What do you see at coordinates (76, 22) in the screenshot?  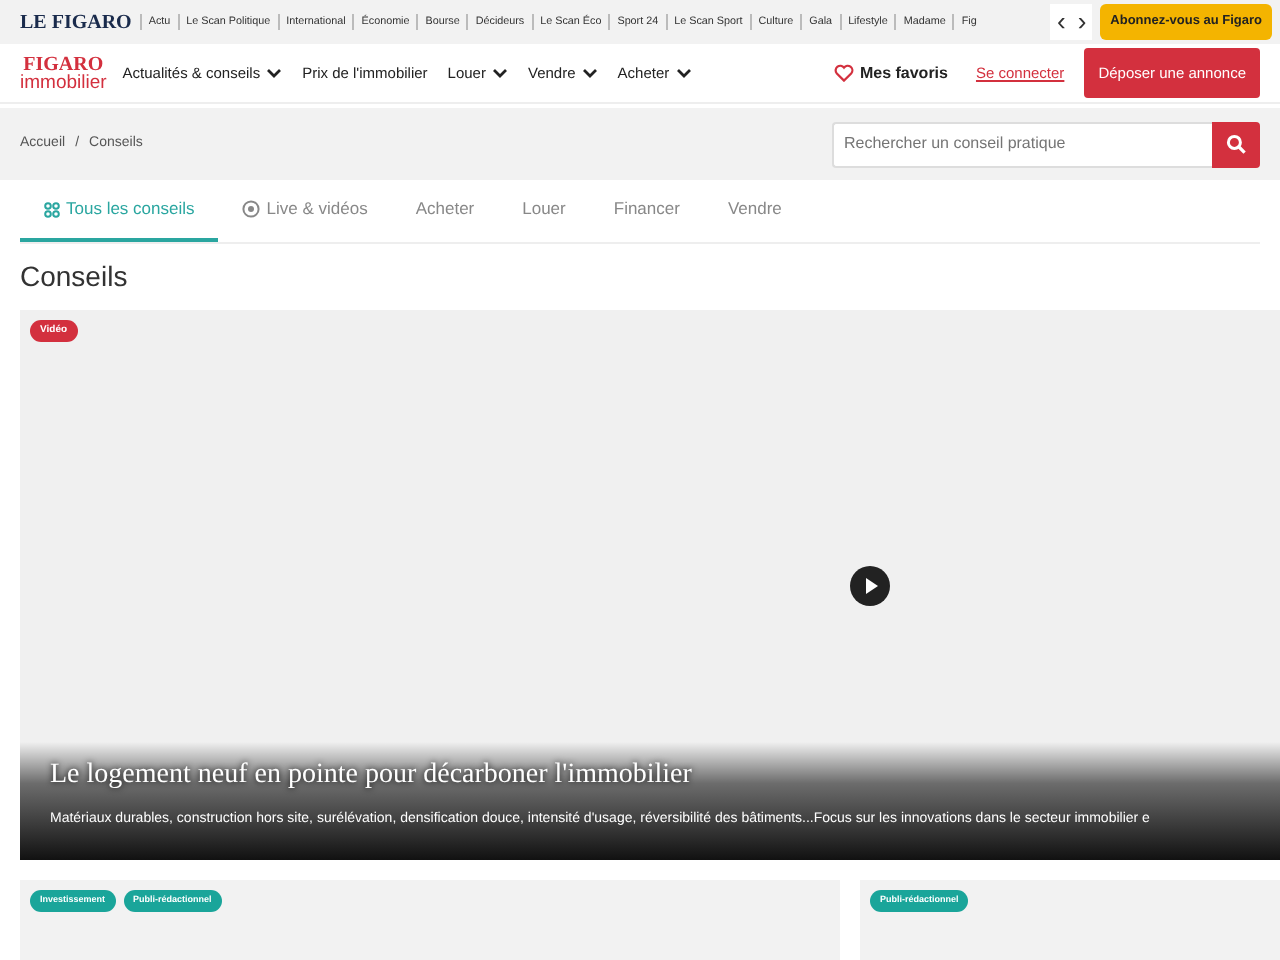 I see `site-logo: LE FIGARO` at bounding box center [76, 22].